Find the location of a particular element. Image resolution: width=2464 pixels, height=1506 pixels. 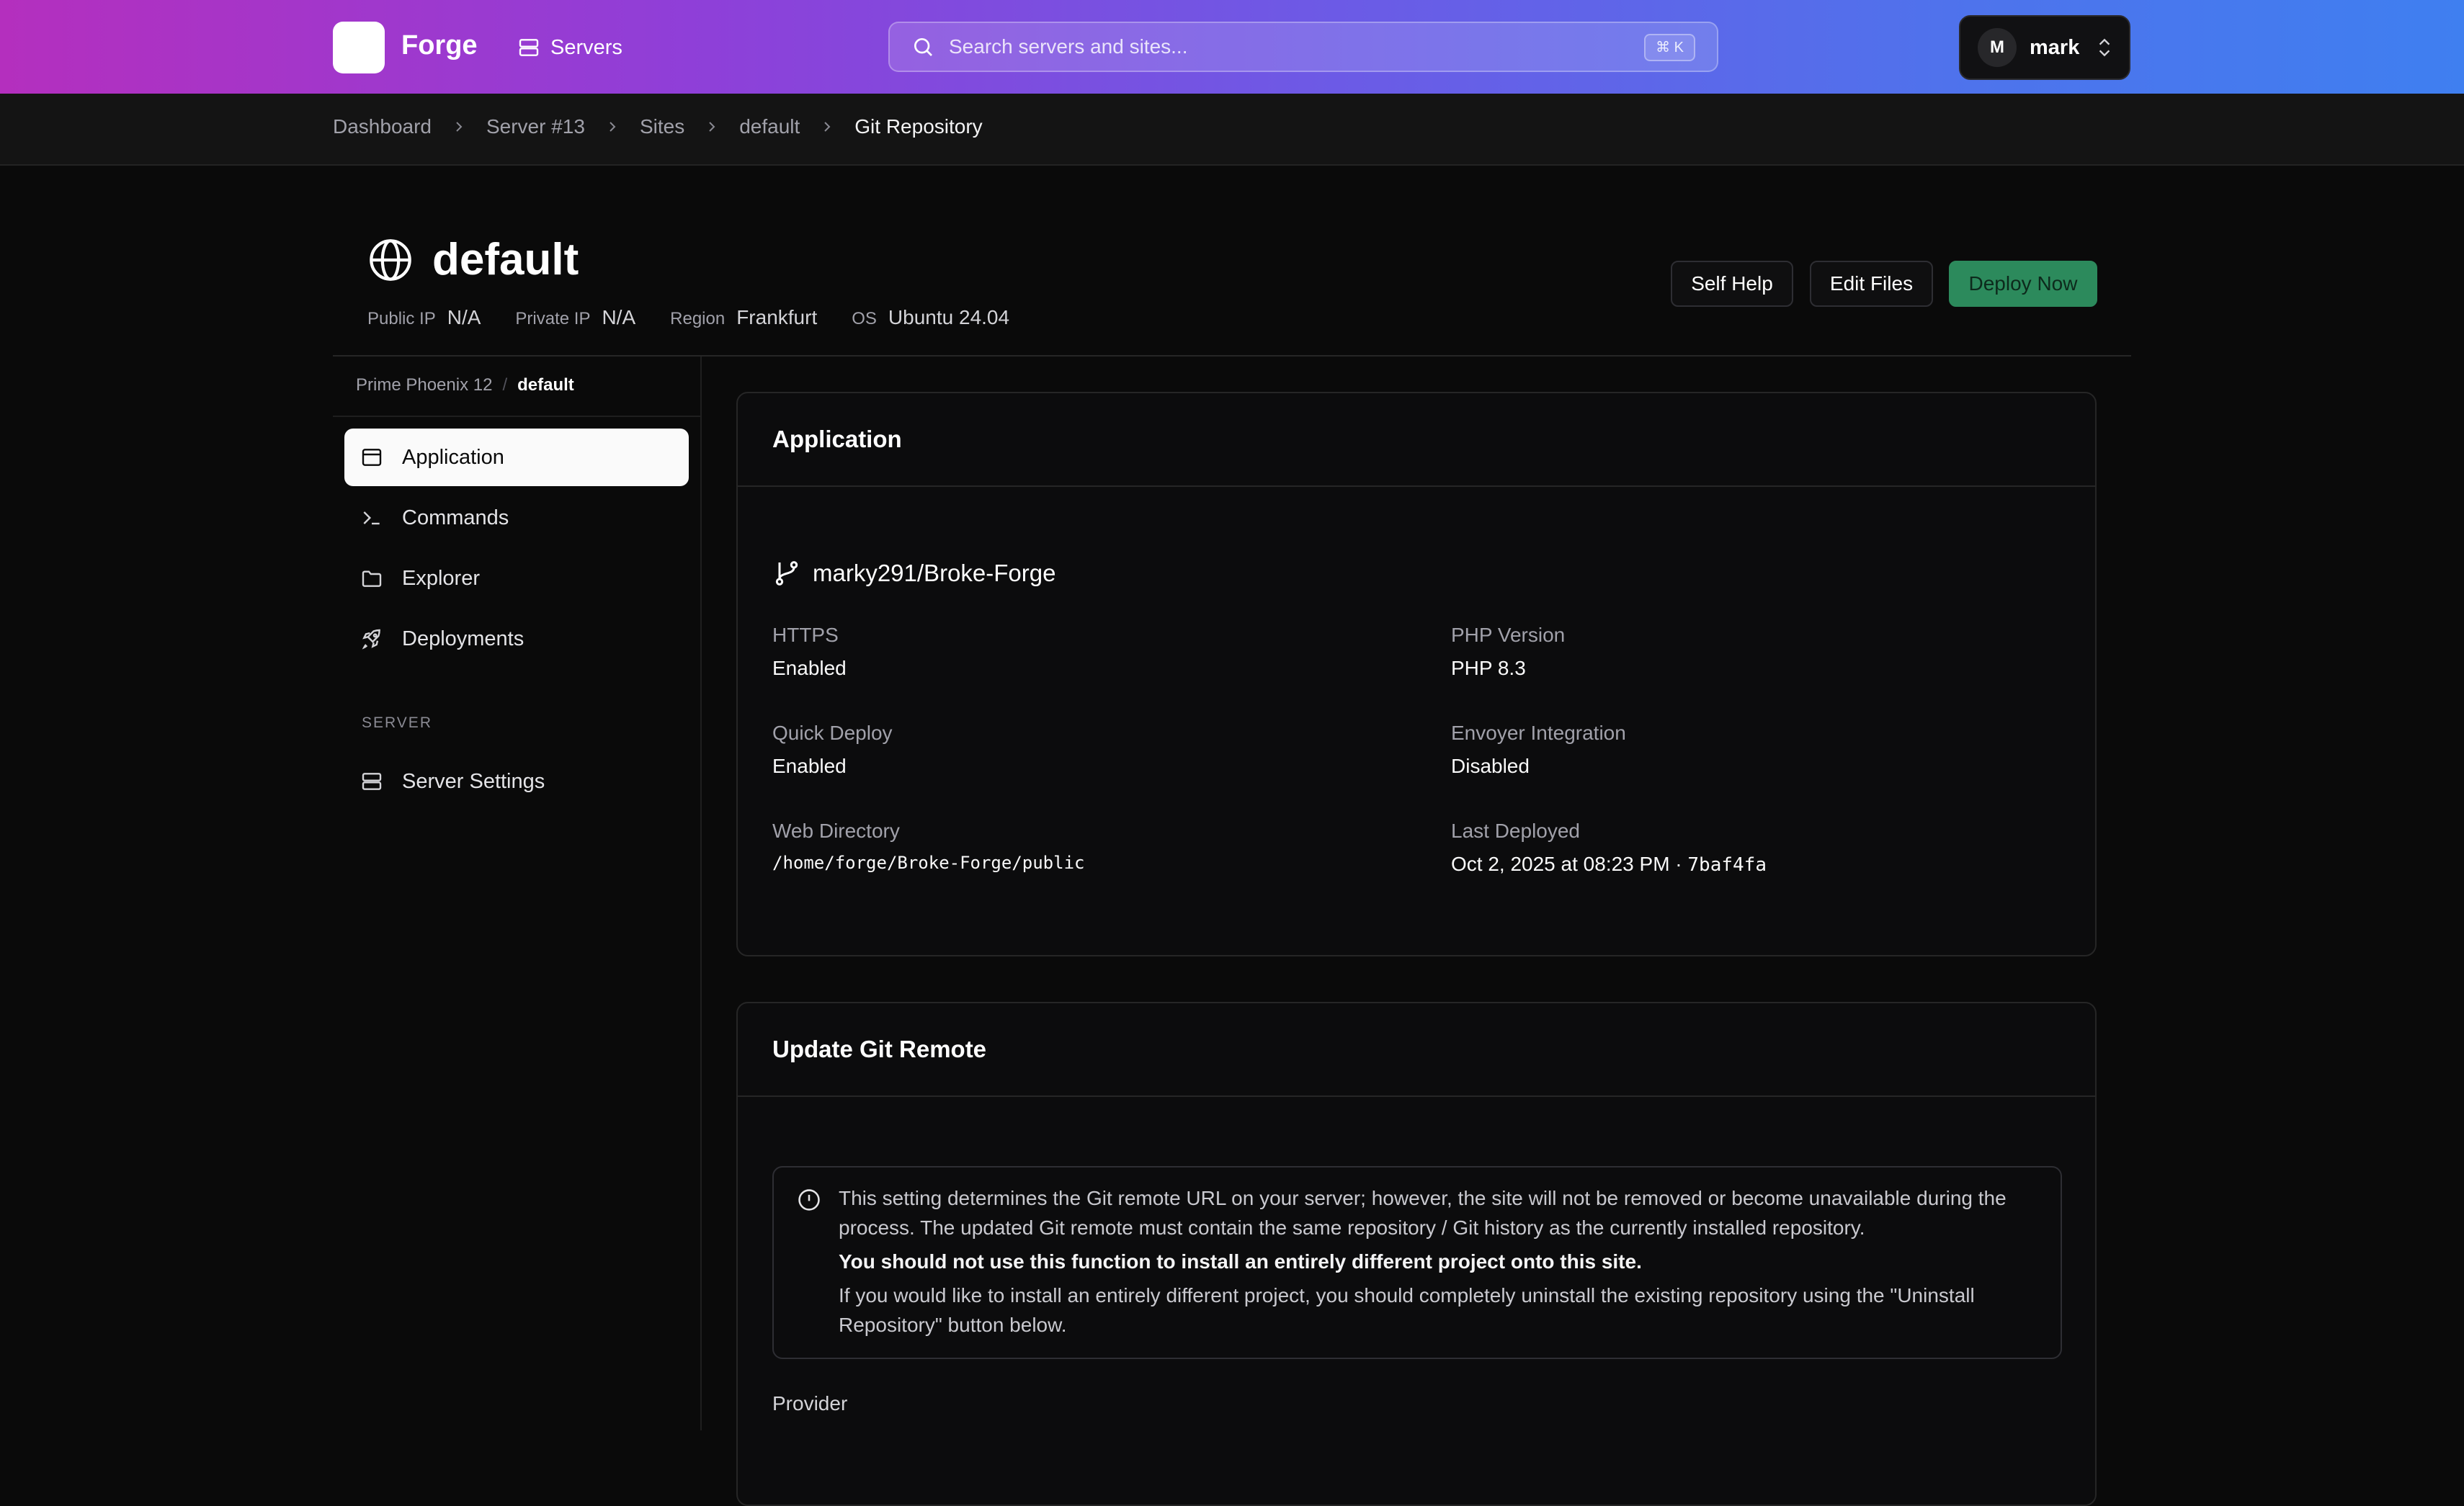

info-circle-icon is located at coordinates (809, 1200).